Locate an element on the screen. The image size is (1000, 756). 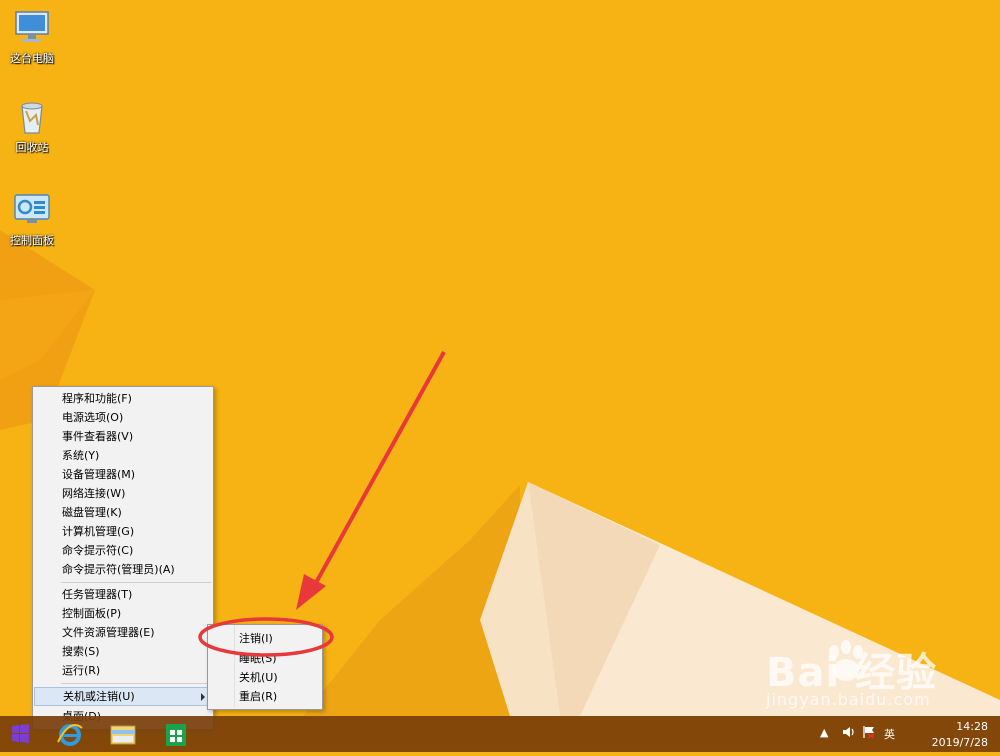
desktop-icon-recycle-bin: 回收站 is located at coordinates (32, 126).